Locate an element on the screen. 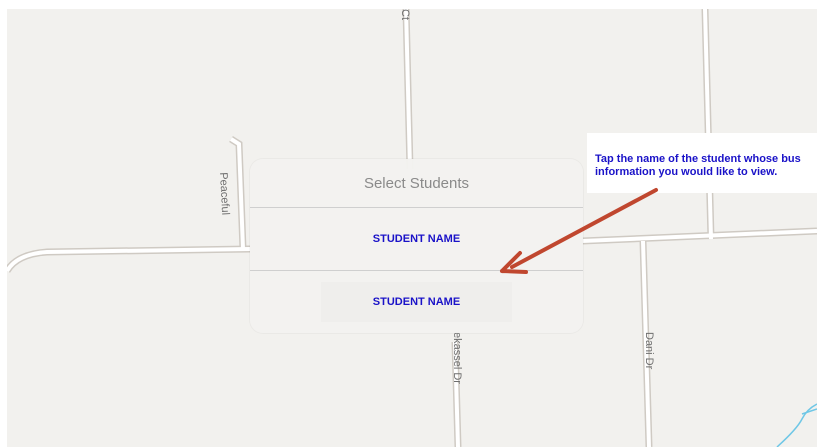 This screenshot has width=817, height=447. student-option-2: STUDENT NAME is located at coordinates (416, 302).